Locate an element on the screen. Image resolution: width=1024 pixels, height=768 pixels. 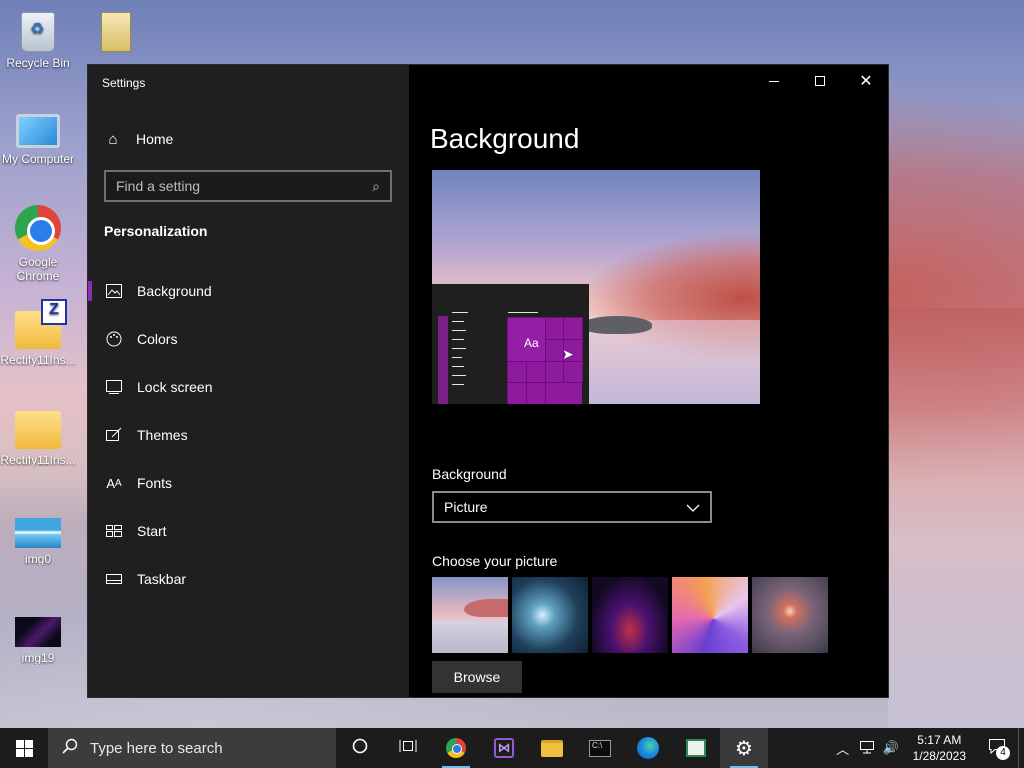
notepad-icon is located at coordinates (696, 748).